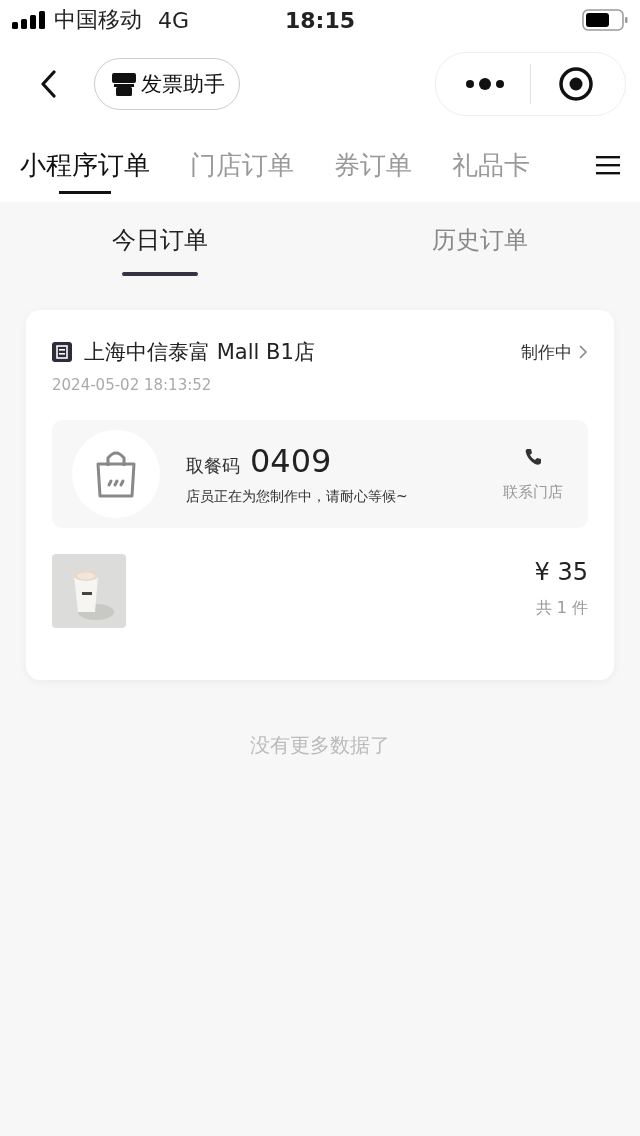 The height and width of the screenshot is (1136, 640). What do you see at coordinates (533, 456) in the screenshot?
I see `phone-icon` at bounding box center [533, 456].